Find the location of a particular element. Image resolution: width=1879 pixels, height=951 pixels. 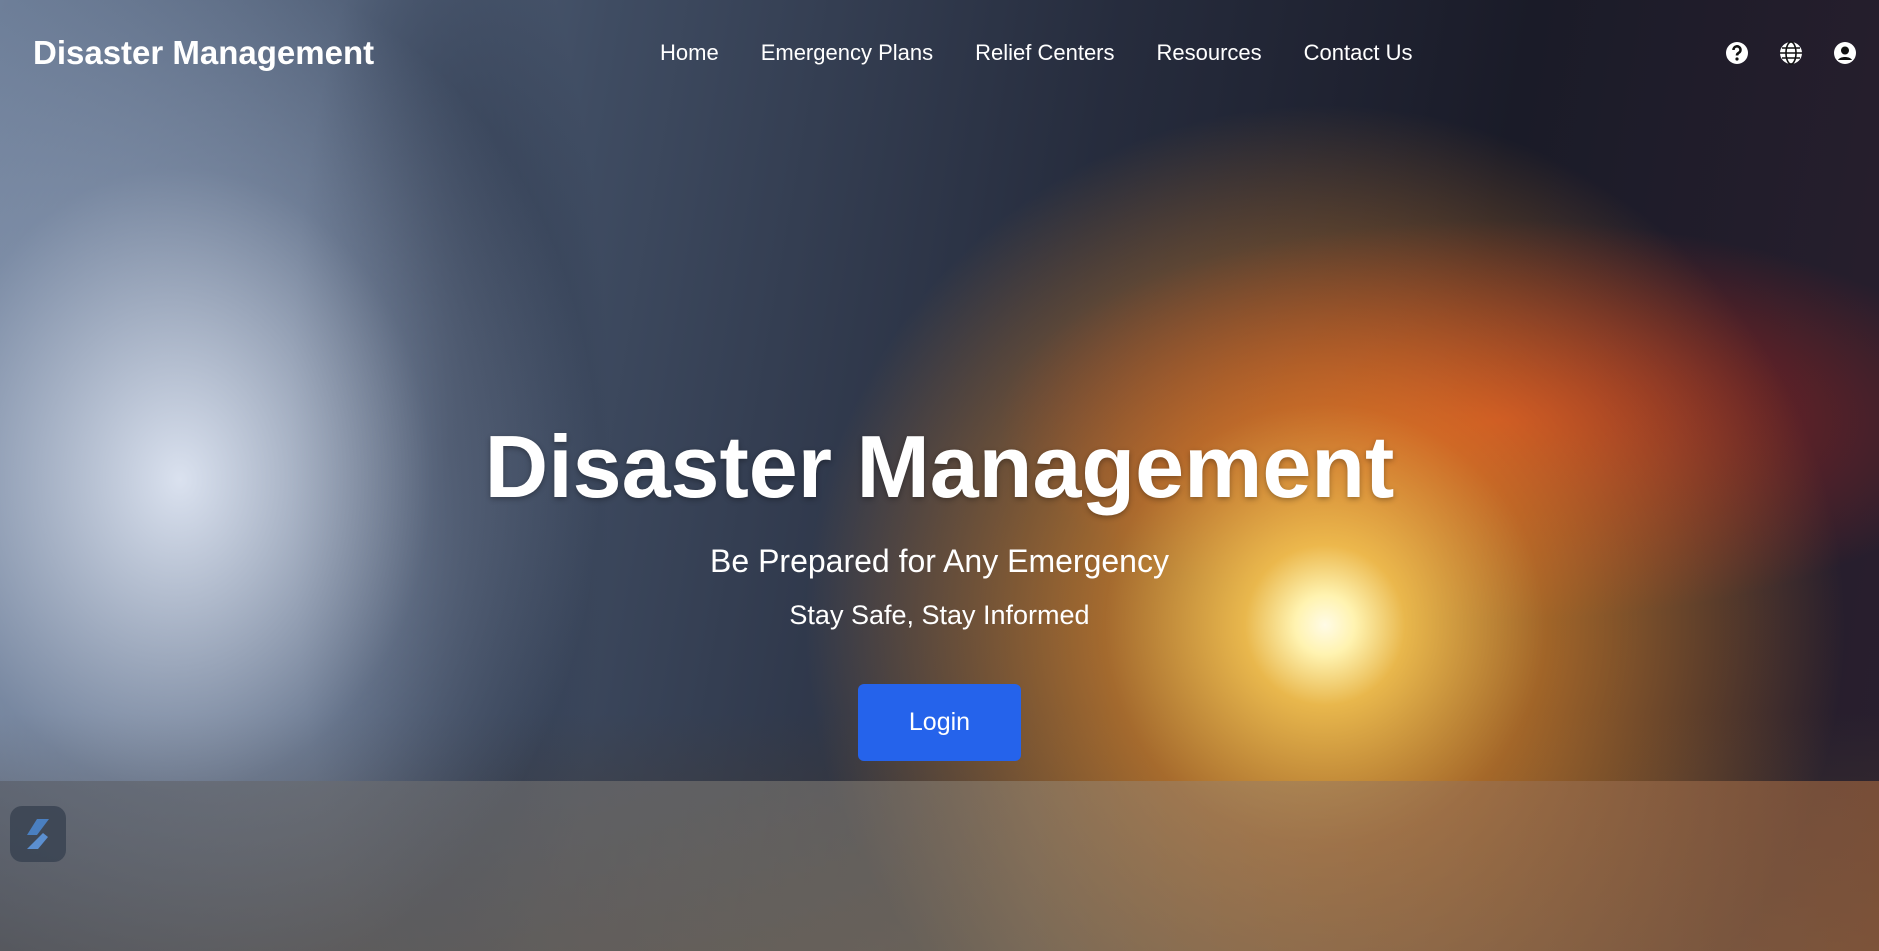

floating-widget-button is located at coordinates (38, 834).